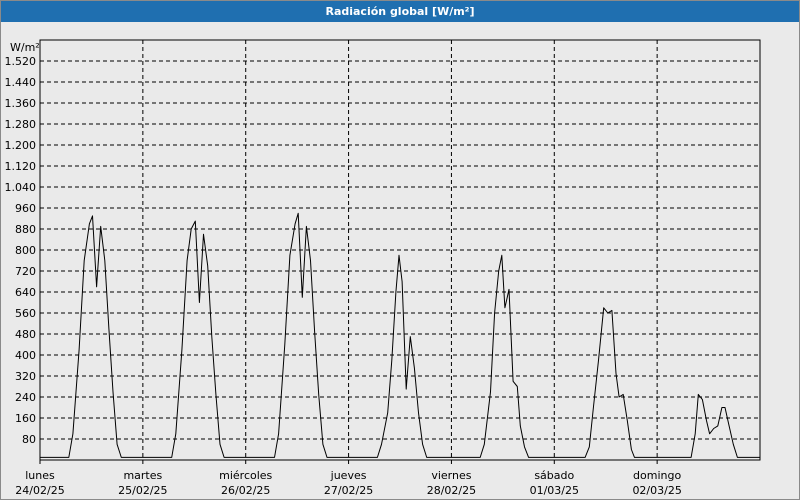 This screenshot has width=800, height=500. Describe the element at coordinates (21, 61) in the screenshot. I see `y-tick-label: 1.520` at that location.